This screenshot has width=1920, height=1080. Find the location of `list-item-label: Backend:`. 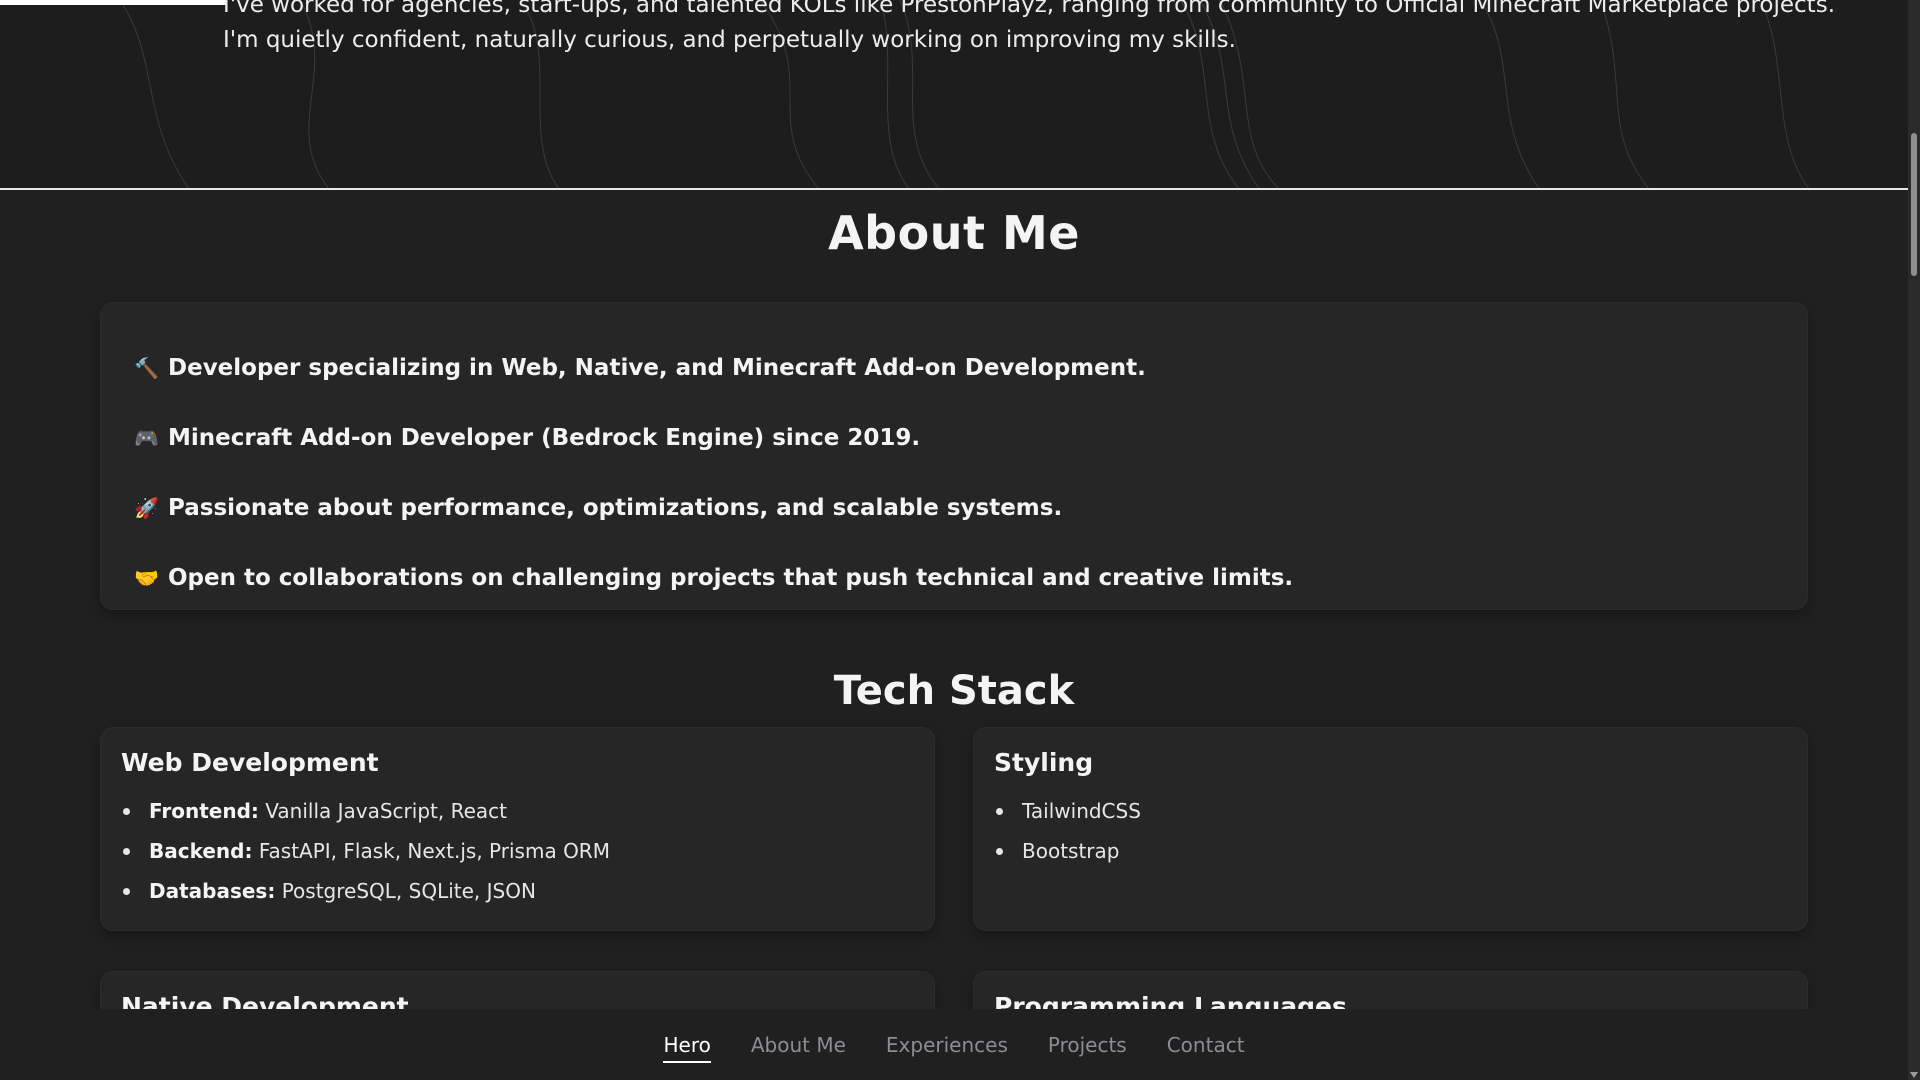

list-item-label: Backend: is located at coordinates (201, 851).